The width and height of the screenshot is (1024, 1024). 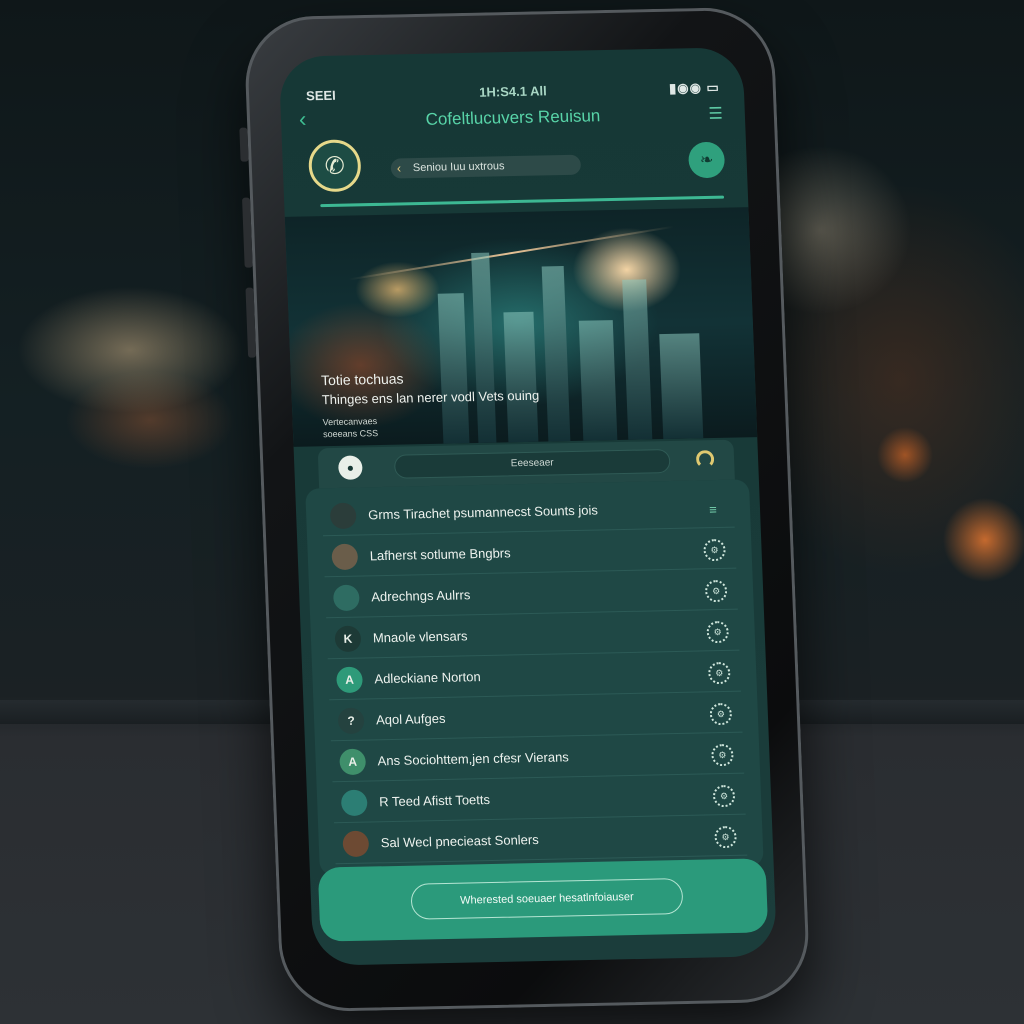 I want to click on chevron-left-icon: ‹, so click(x=399, y=168).